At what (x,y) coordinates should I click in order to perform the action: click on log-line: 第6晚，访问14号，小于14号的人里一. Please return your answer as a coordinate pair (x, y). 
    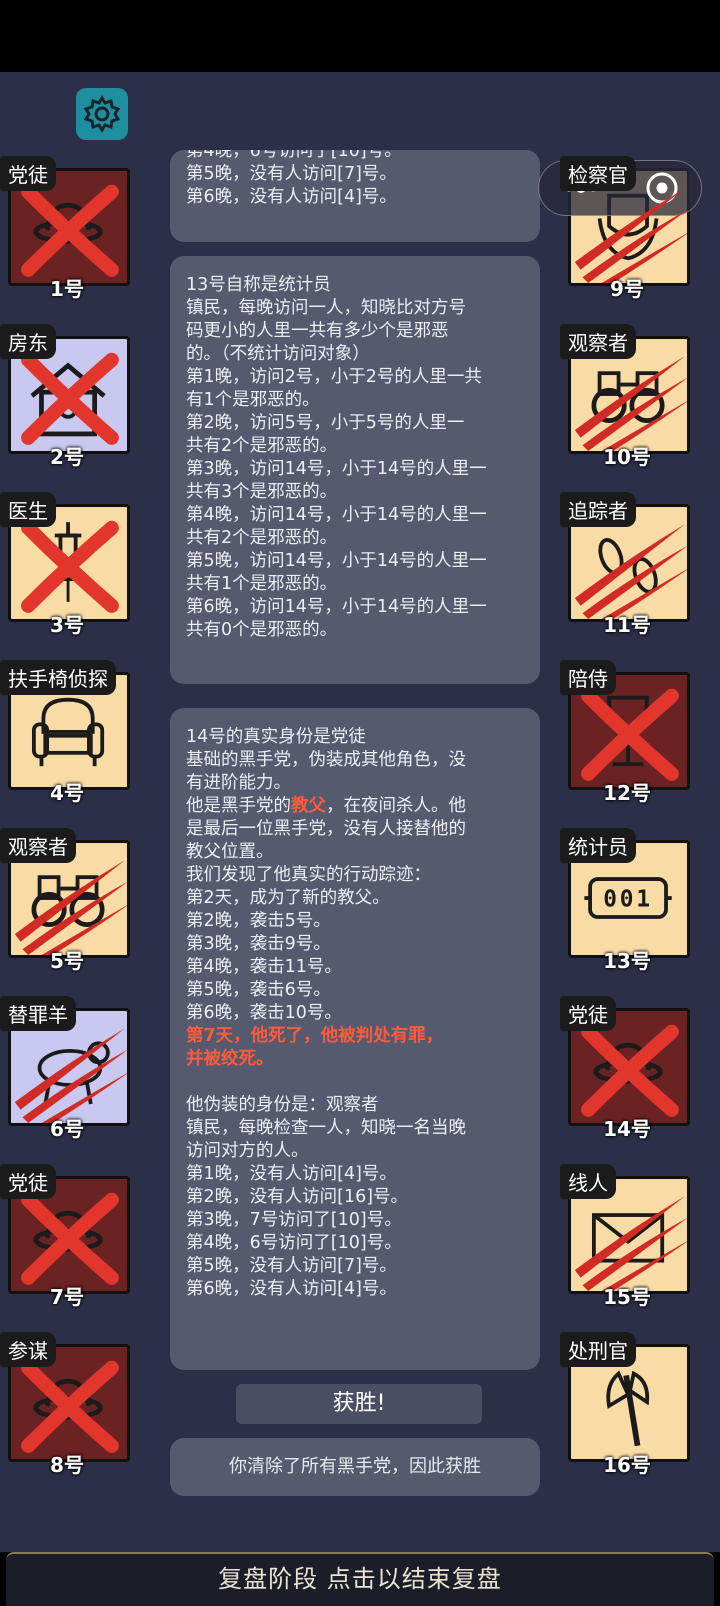
    Looking at the image, I should click on (336, 607).